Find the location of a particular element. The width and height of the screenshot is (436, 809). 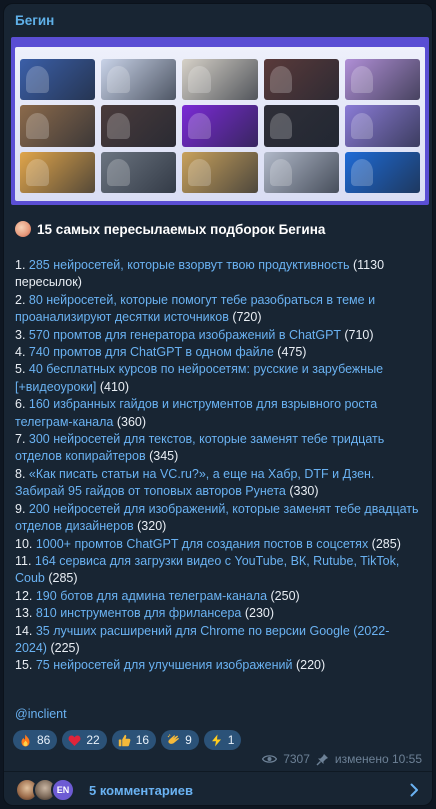

post-meta: 7307 изменено 10:55 is located at coordinates (342, 759).